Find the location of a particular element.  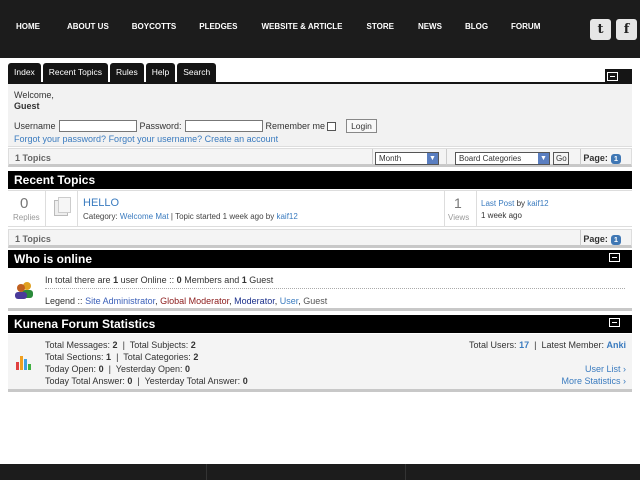

last-post-link: Last Post is located at coordinates (497, 203).